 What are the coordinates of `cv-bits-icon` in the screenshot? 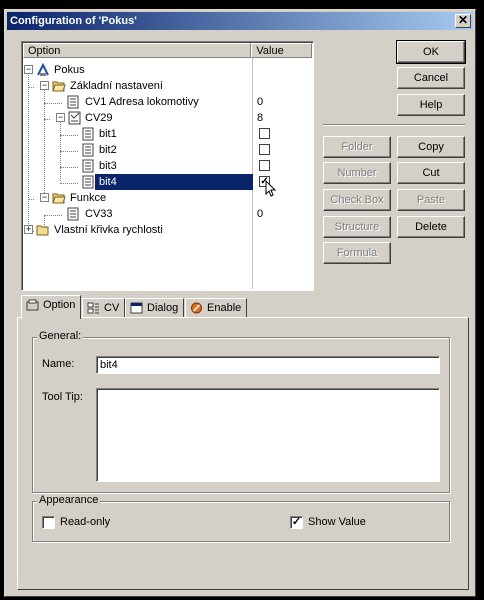 It's located at (74, 118).